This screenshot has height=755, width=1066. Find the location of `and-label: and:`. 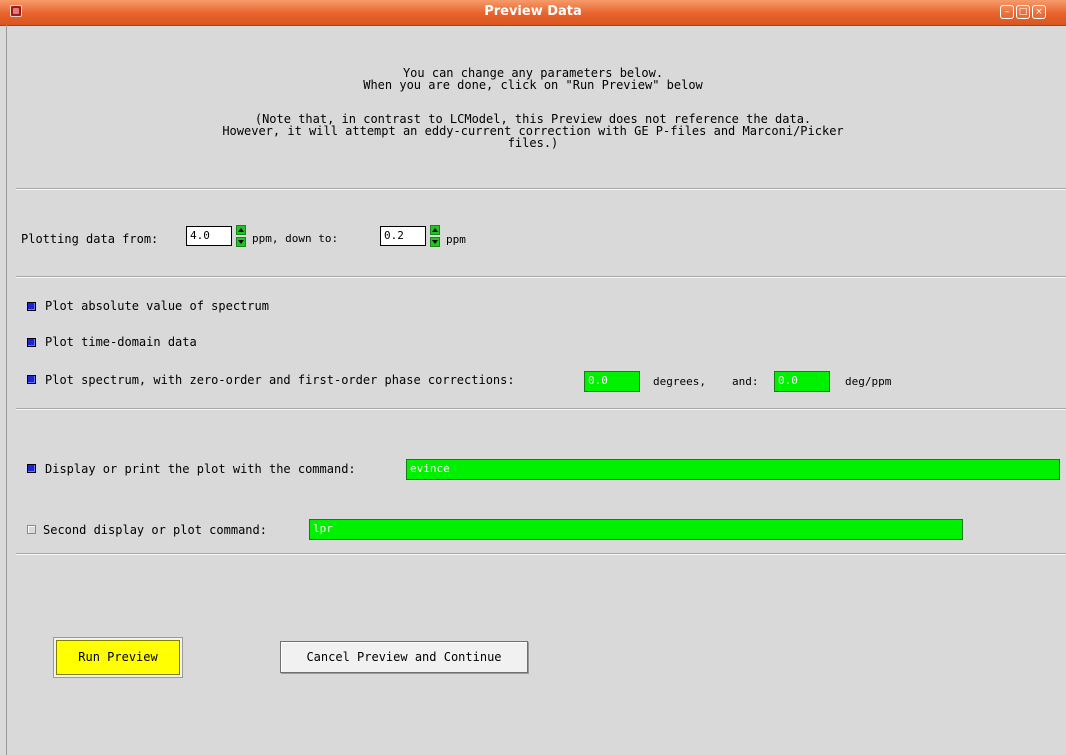

and-label: and: is located at coordinates (745, 381).